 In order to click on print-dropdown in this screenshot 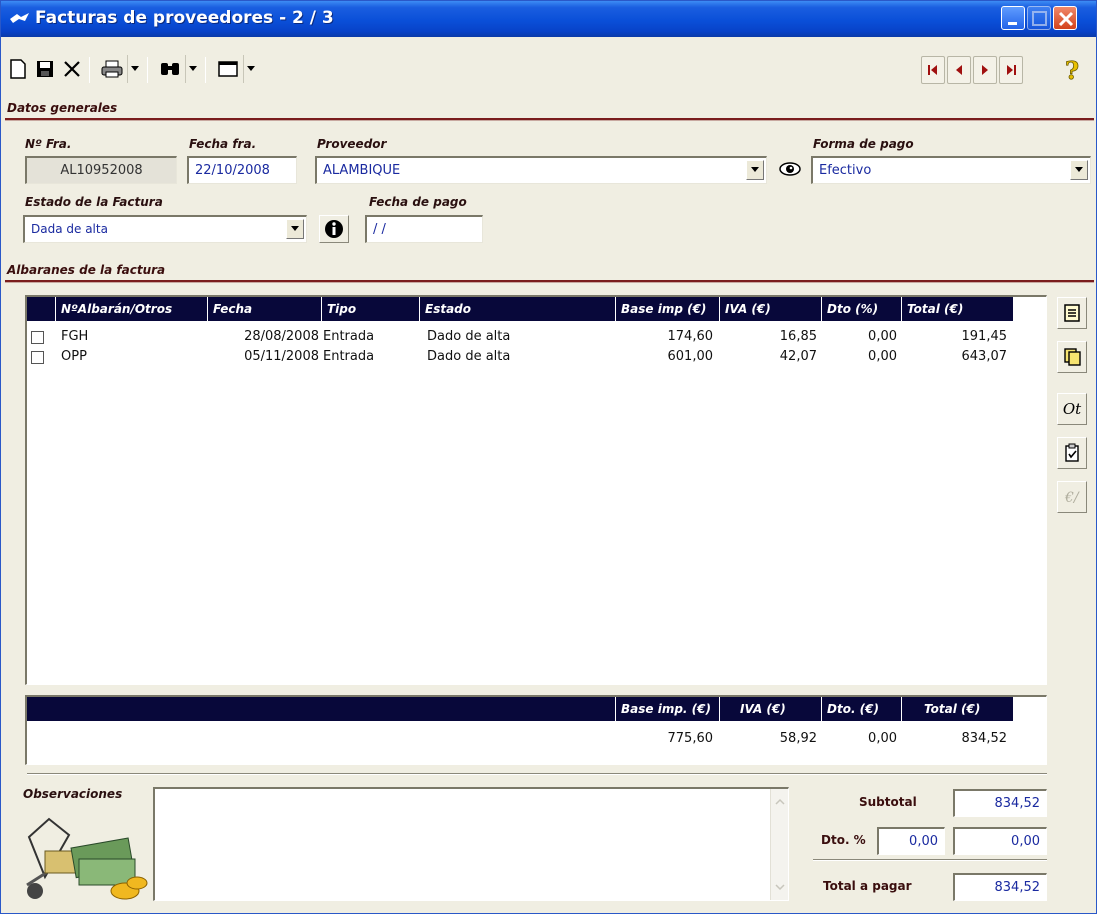, I will do `click(134, 69)`.